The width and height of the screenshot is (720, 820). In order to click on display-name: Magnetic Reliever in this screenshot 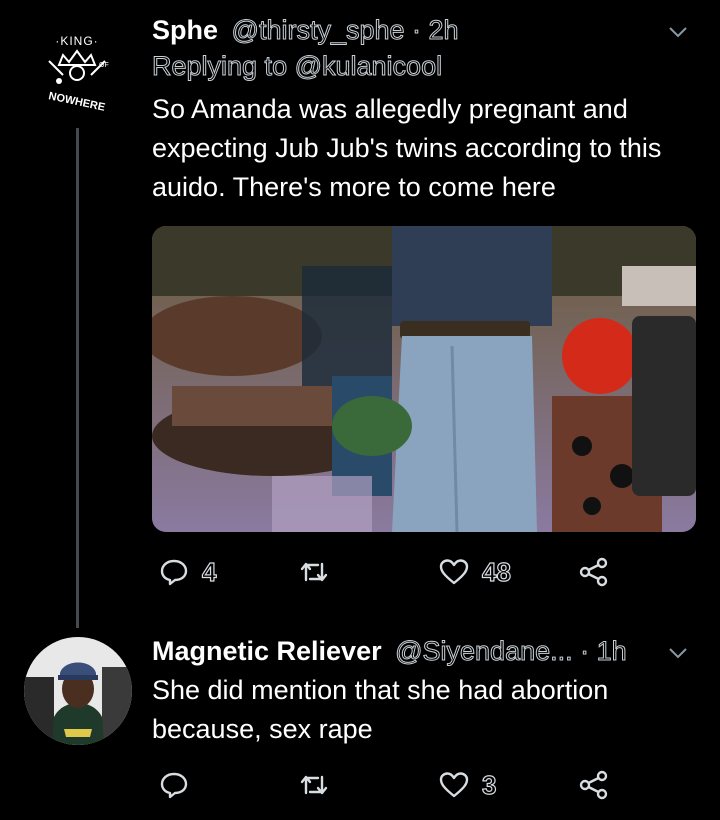, I will do `click(267, 651)`.